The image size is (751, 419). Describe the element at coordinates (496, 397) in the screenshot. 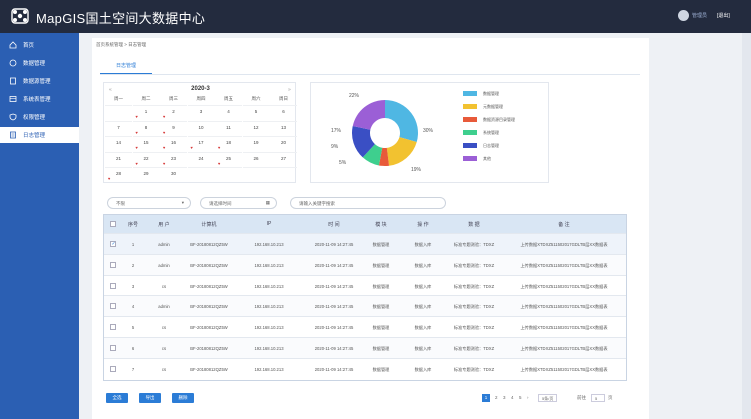

I see `page-2-button: 2` at that location.